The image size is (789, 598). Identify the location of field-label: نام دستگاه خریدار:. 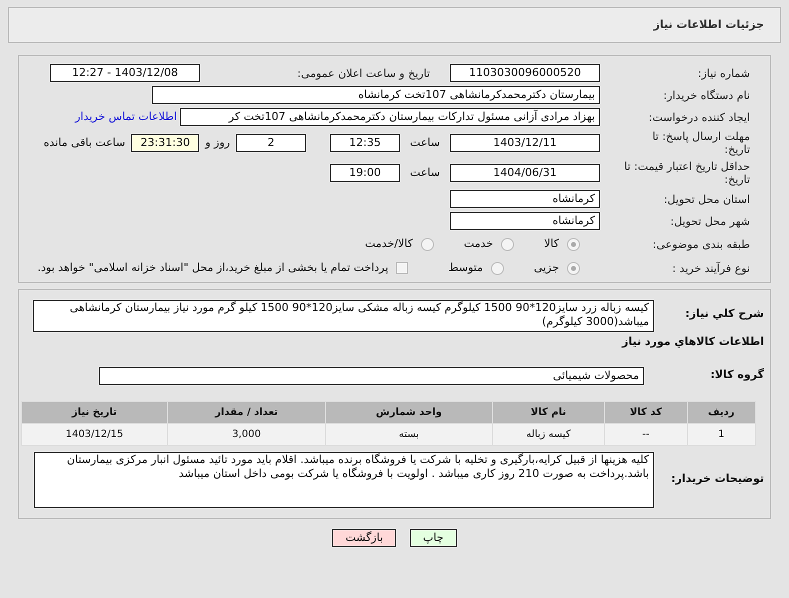
(706, 95).